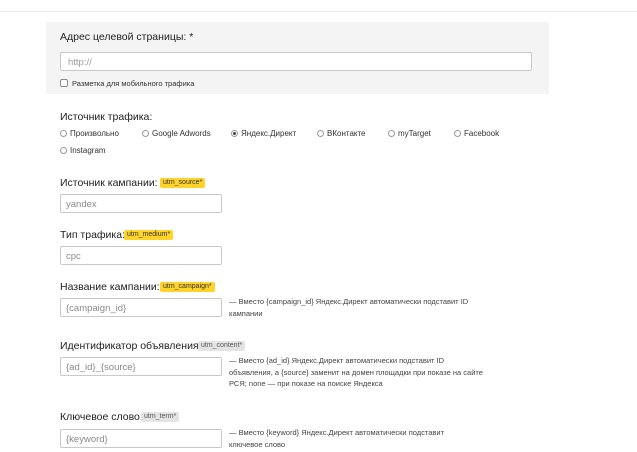  I want to click on target-url-placeholder: http://, so click(80, 62).